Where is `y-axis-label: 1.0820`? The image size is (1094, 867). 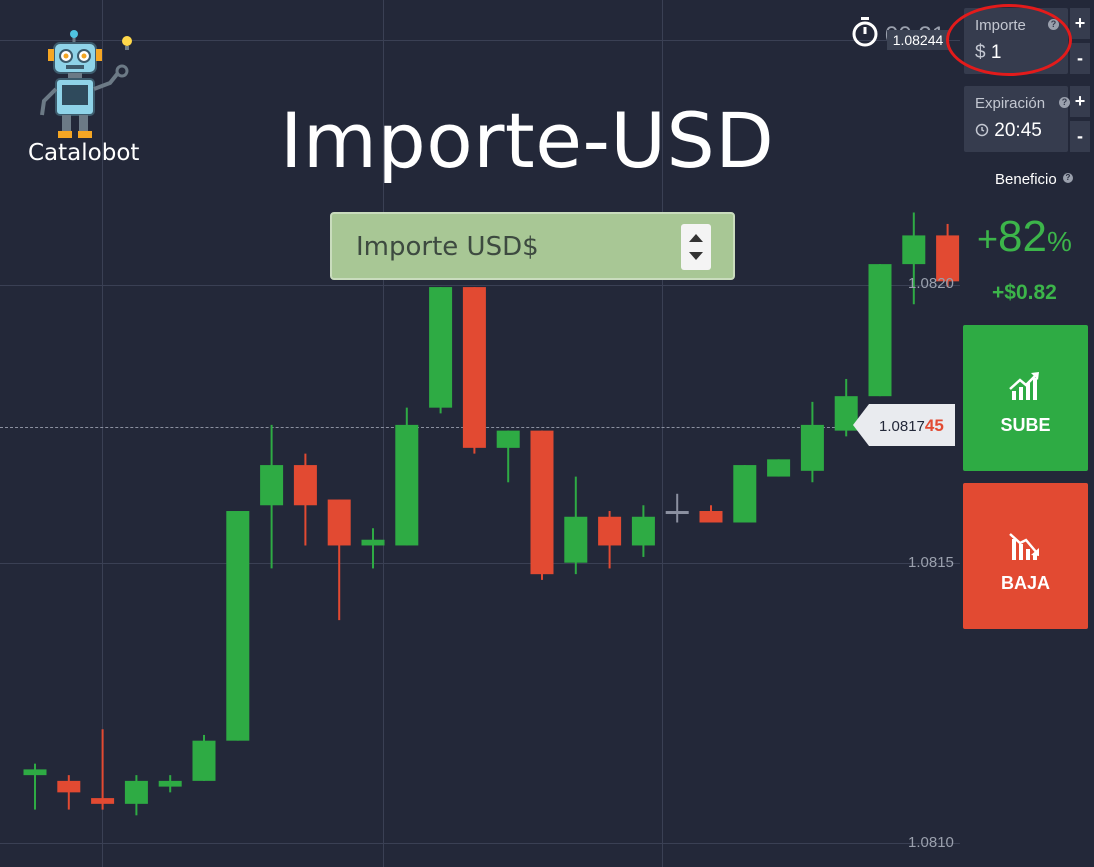
y-axis-label: 1.0820 is located at coordinates (931, 283).